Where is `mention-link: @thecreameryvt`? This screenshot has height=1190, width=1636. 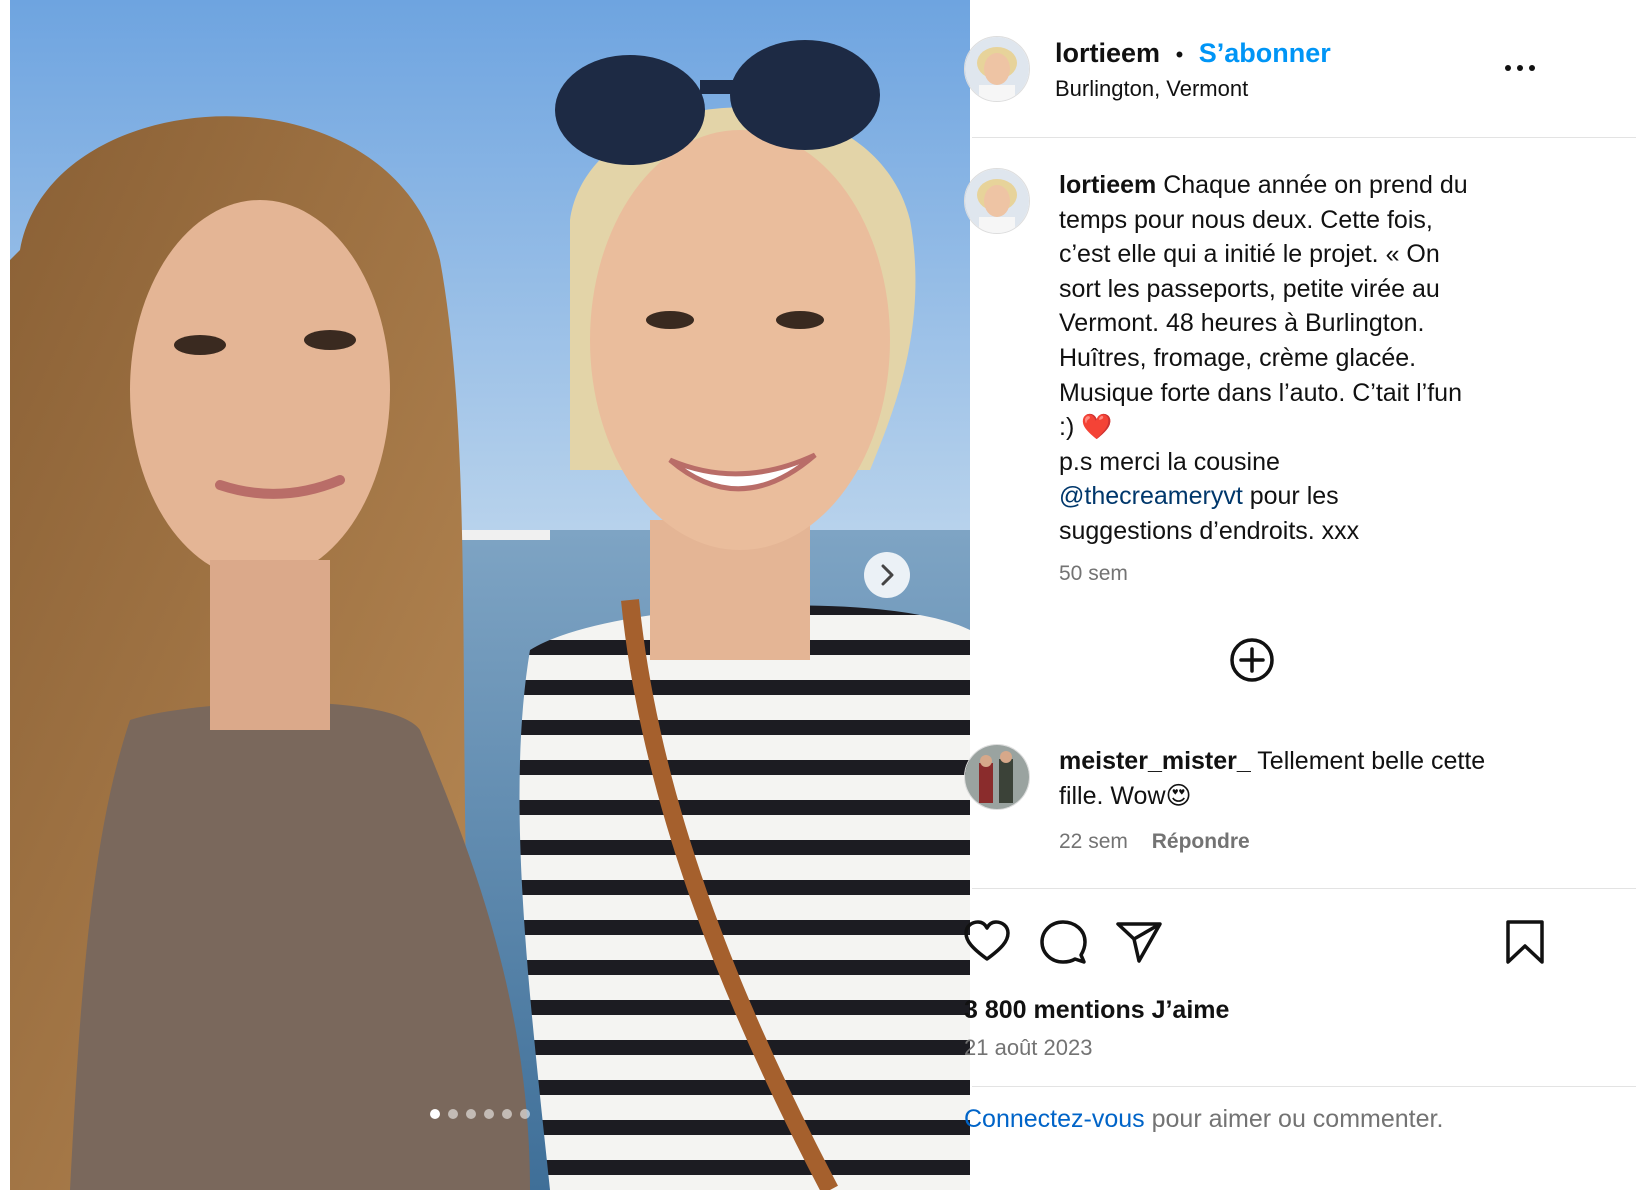
mention-link: @thecreameryvt is located at coordinates (1151, 496).